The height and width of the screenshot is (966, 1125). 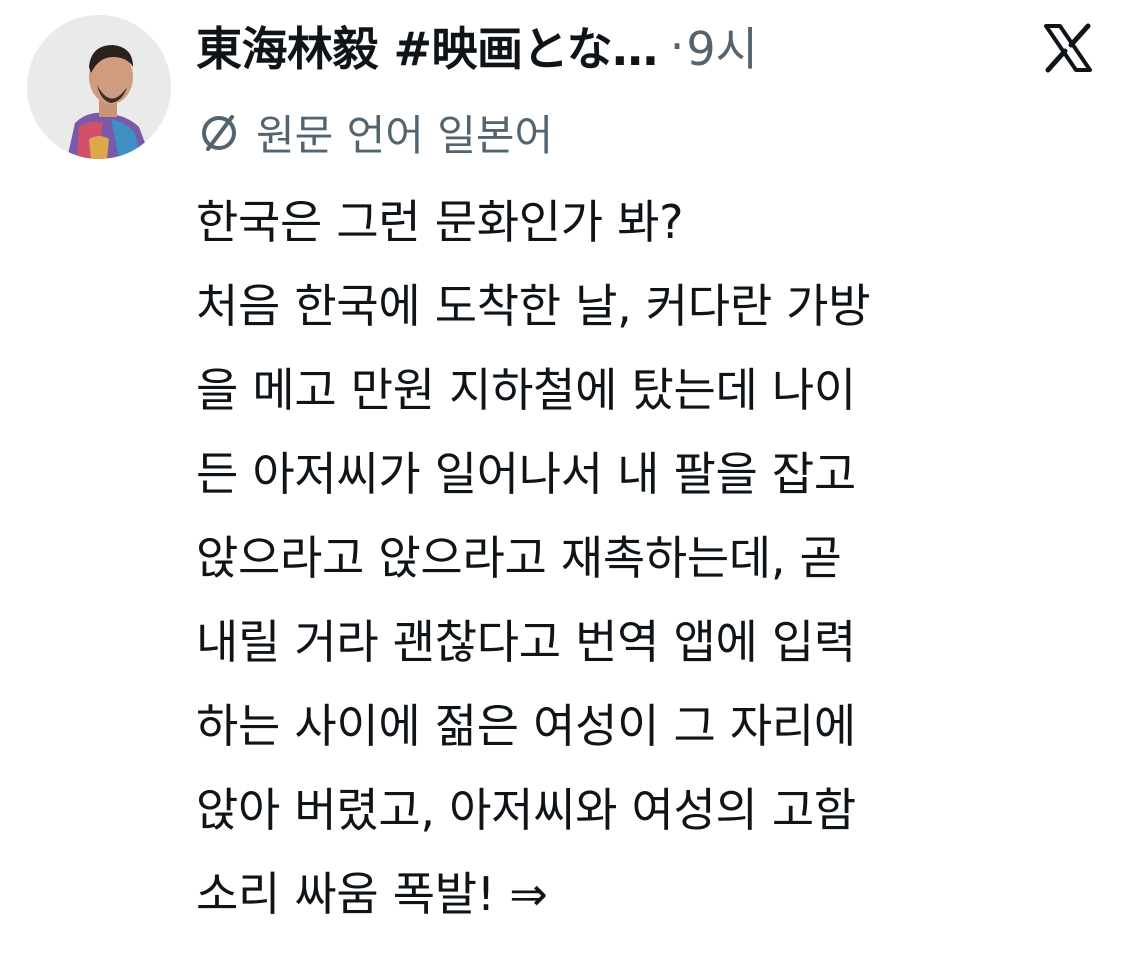 I want to click on tweet-text-line: 앉으라고 앉으라고 재촉하는데, 곧, so click(x=519, y=558).